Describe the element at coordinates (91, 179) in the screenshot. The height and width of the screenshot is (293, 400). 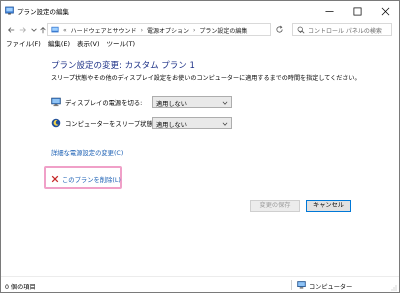
I see `delete-plan-link: このプランを削除(L)` at that location.